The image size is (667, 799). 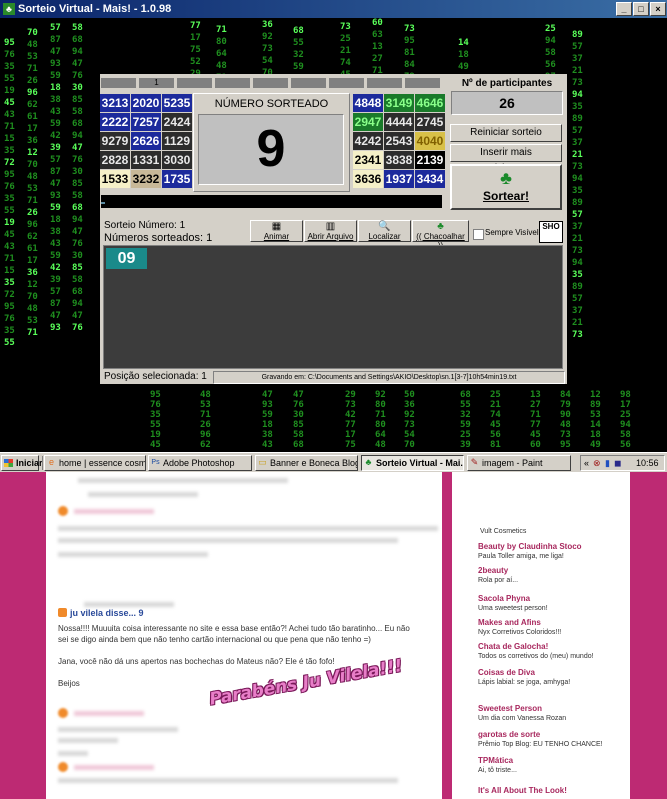 What do you see at coordinates (77, 160) in the screenshot?
I see `matrix-digit: 76` at bounding box center [77, 160].